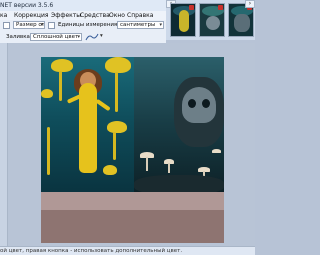  I want to click on figure-body, so click(88, 128).